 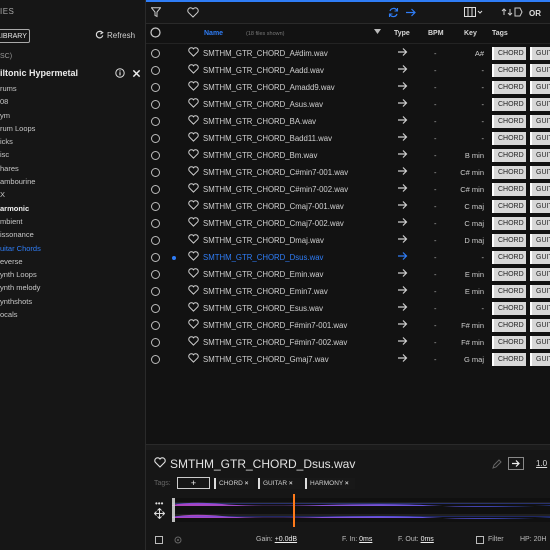 What do you see at coordinates (365, 539) in the screenshot?
I see `fadein-value: 0ms` at bounding box center [365, 539].